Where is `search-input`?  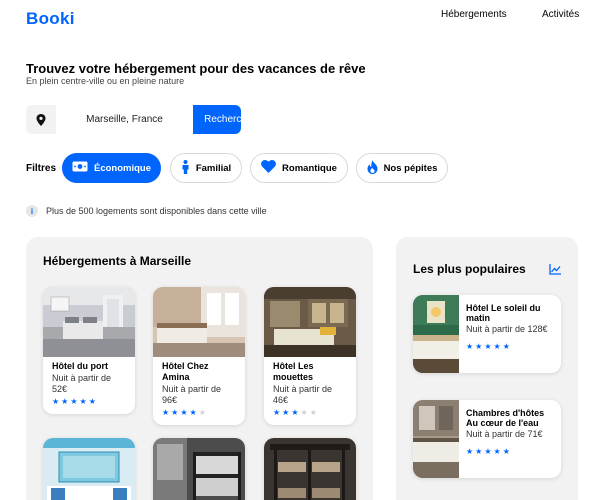
search-input is located at coordinates (124, 119).